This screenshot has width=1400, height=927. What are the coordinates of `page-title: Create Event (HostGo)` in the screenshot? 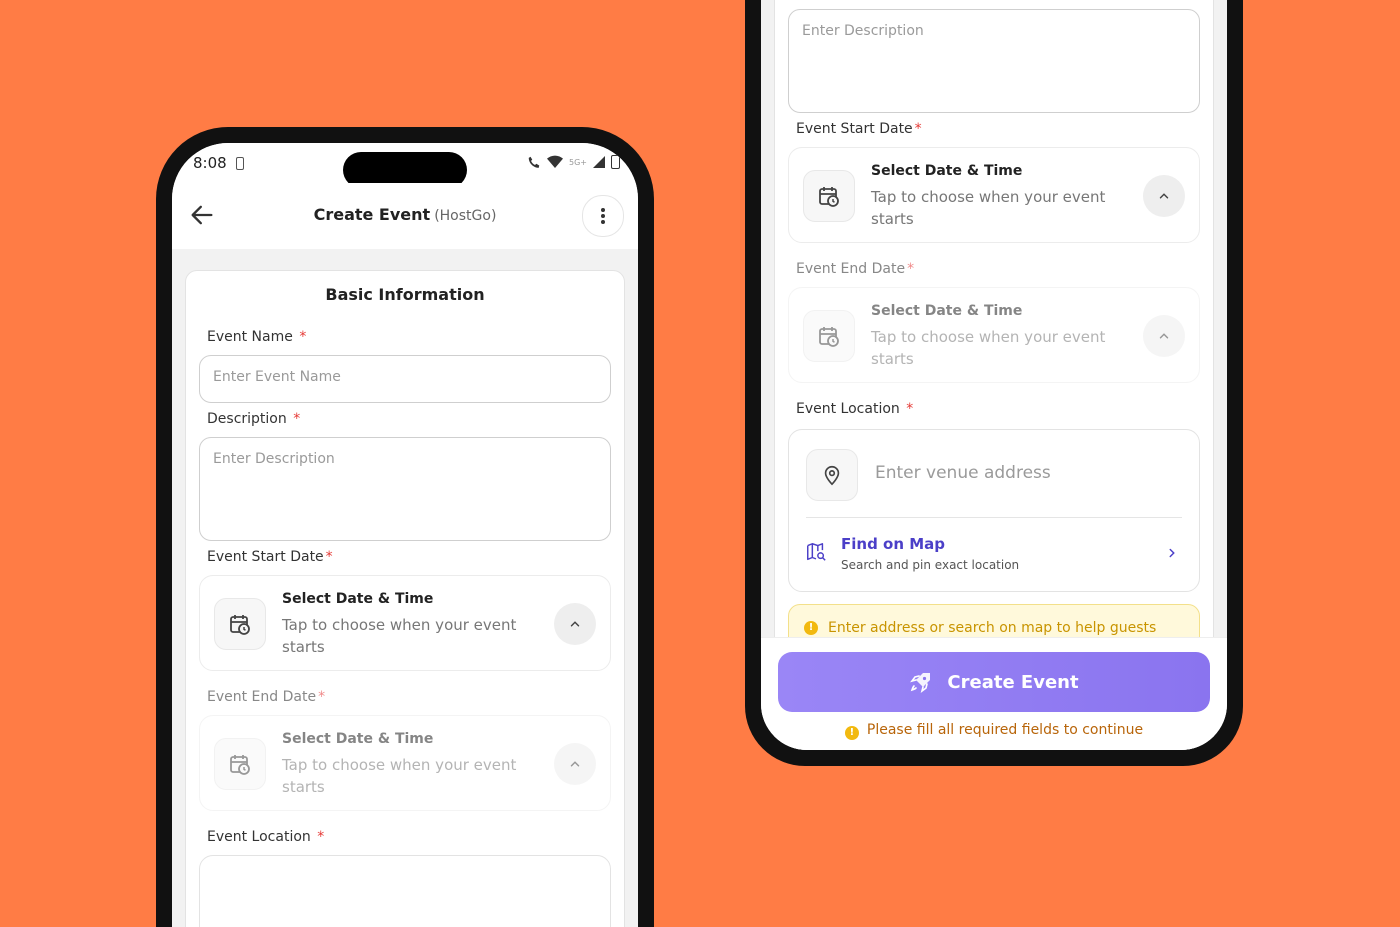 It's located at (405, 214).